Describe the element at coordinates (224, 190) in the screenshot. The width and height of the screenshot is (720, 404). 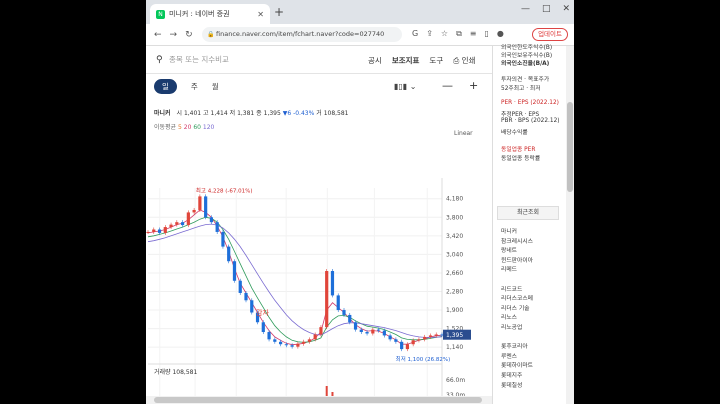
I see `high-annotation: 최고 4,228 (-67.01%)` at that location.